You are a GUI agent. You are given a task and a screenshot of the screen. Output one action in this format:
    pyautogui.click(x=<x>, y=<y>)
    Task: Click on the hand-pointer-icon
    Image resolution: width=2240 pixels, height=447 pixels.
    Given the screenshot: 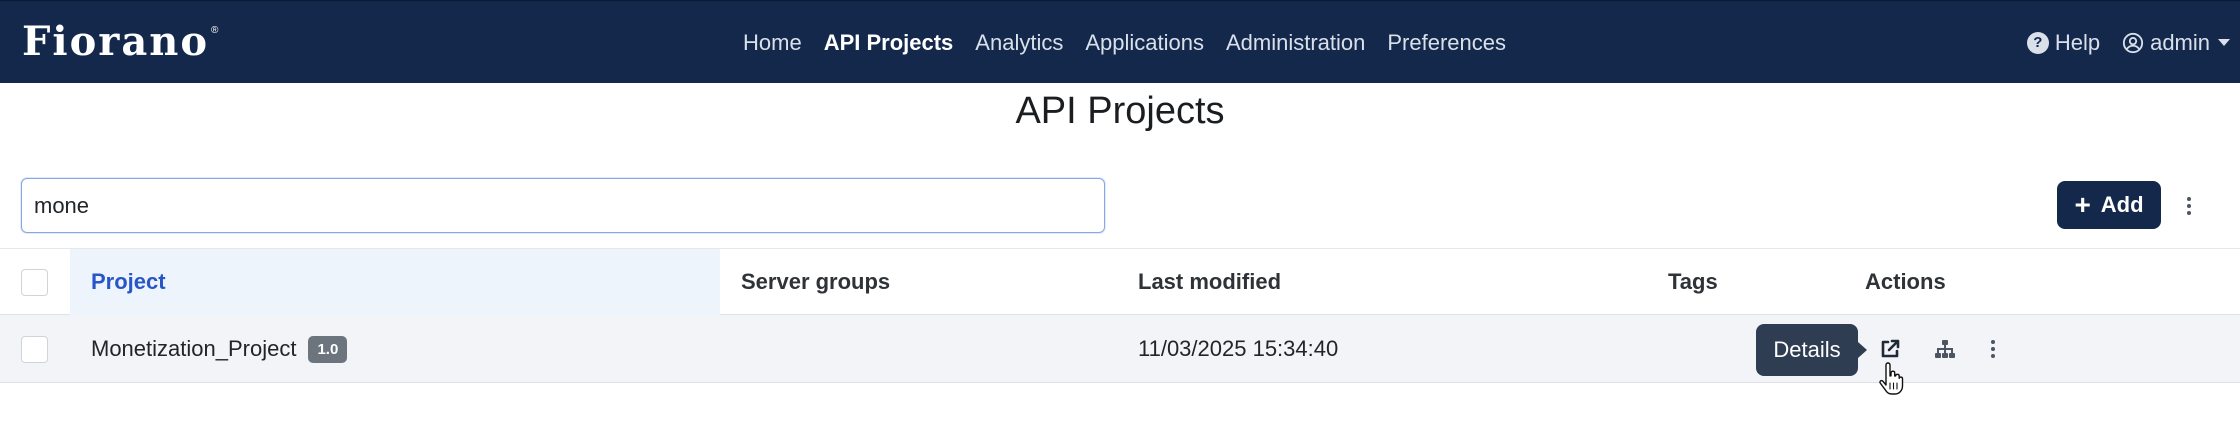 What is the action you would take?
    pyautogui.click(x=1891, y=378)
    